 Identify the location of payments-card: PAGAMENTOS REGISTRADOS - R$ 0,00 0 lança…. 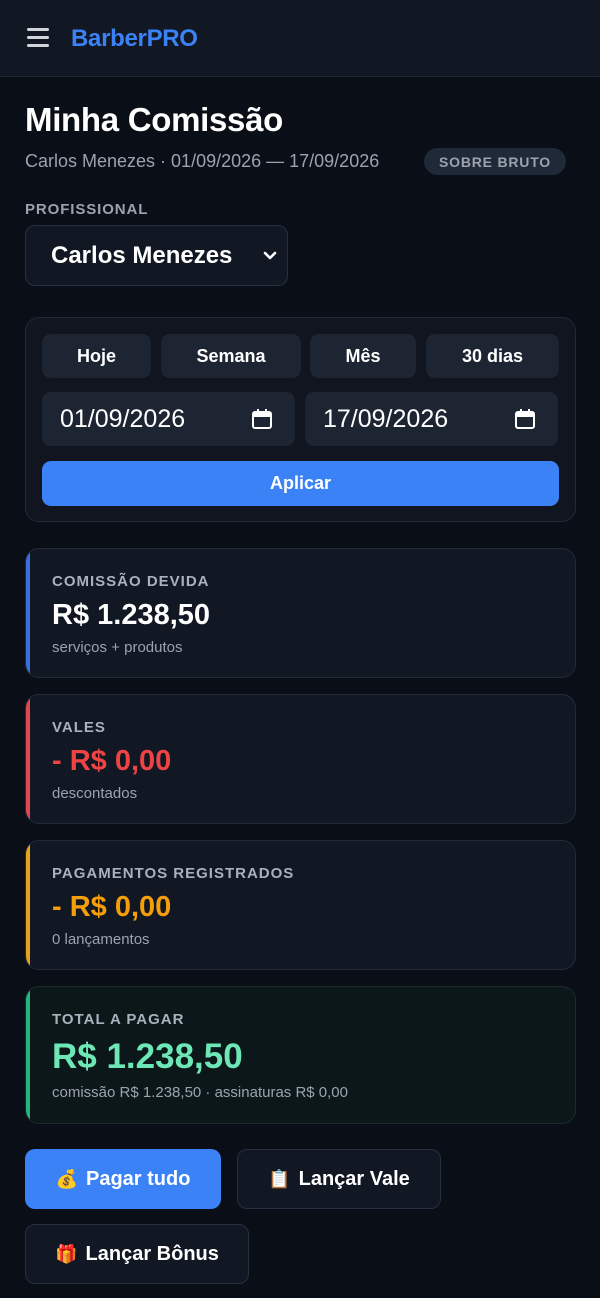
(300, 905).